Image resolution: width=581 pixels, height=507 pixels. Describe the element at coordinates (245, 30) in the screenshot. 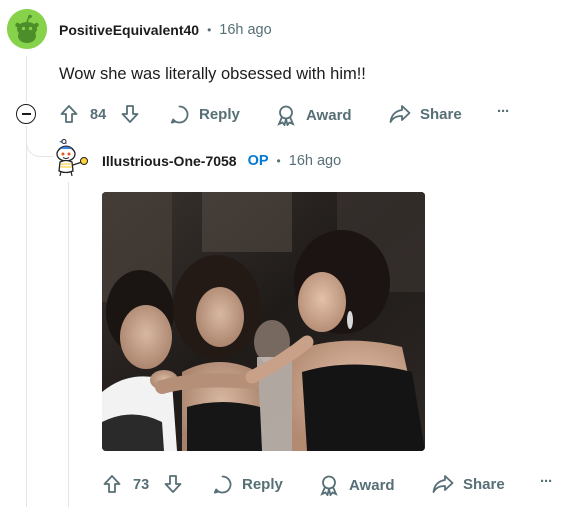

I see `comment-timestamp: 16h ago` at that location.